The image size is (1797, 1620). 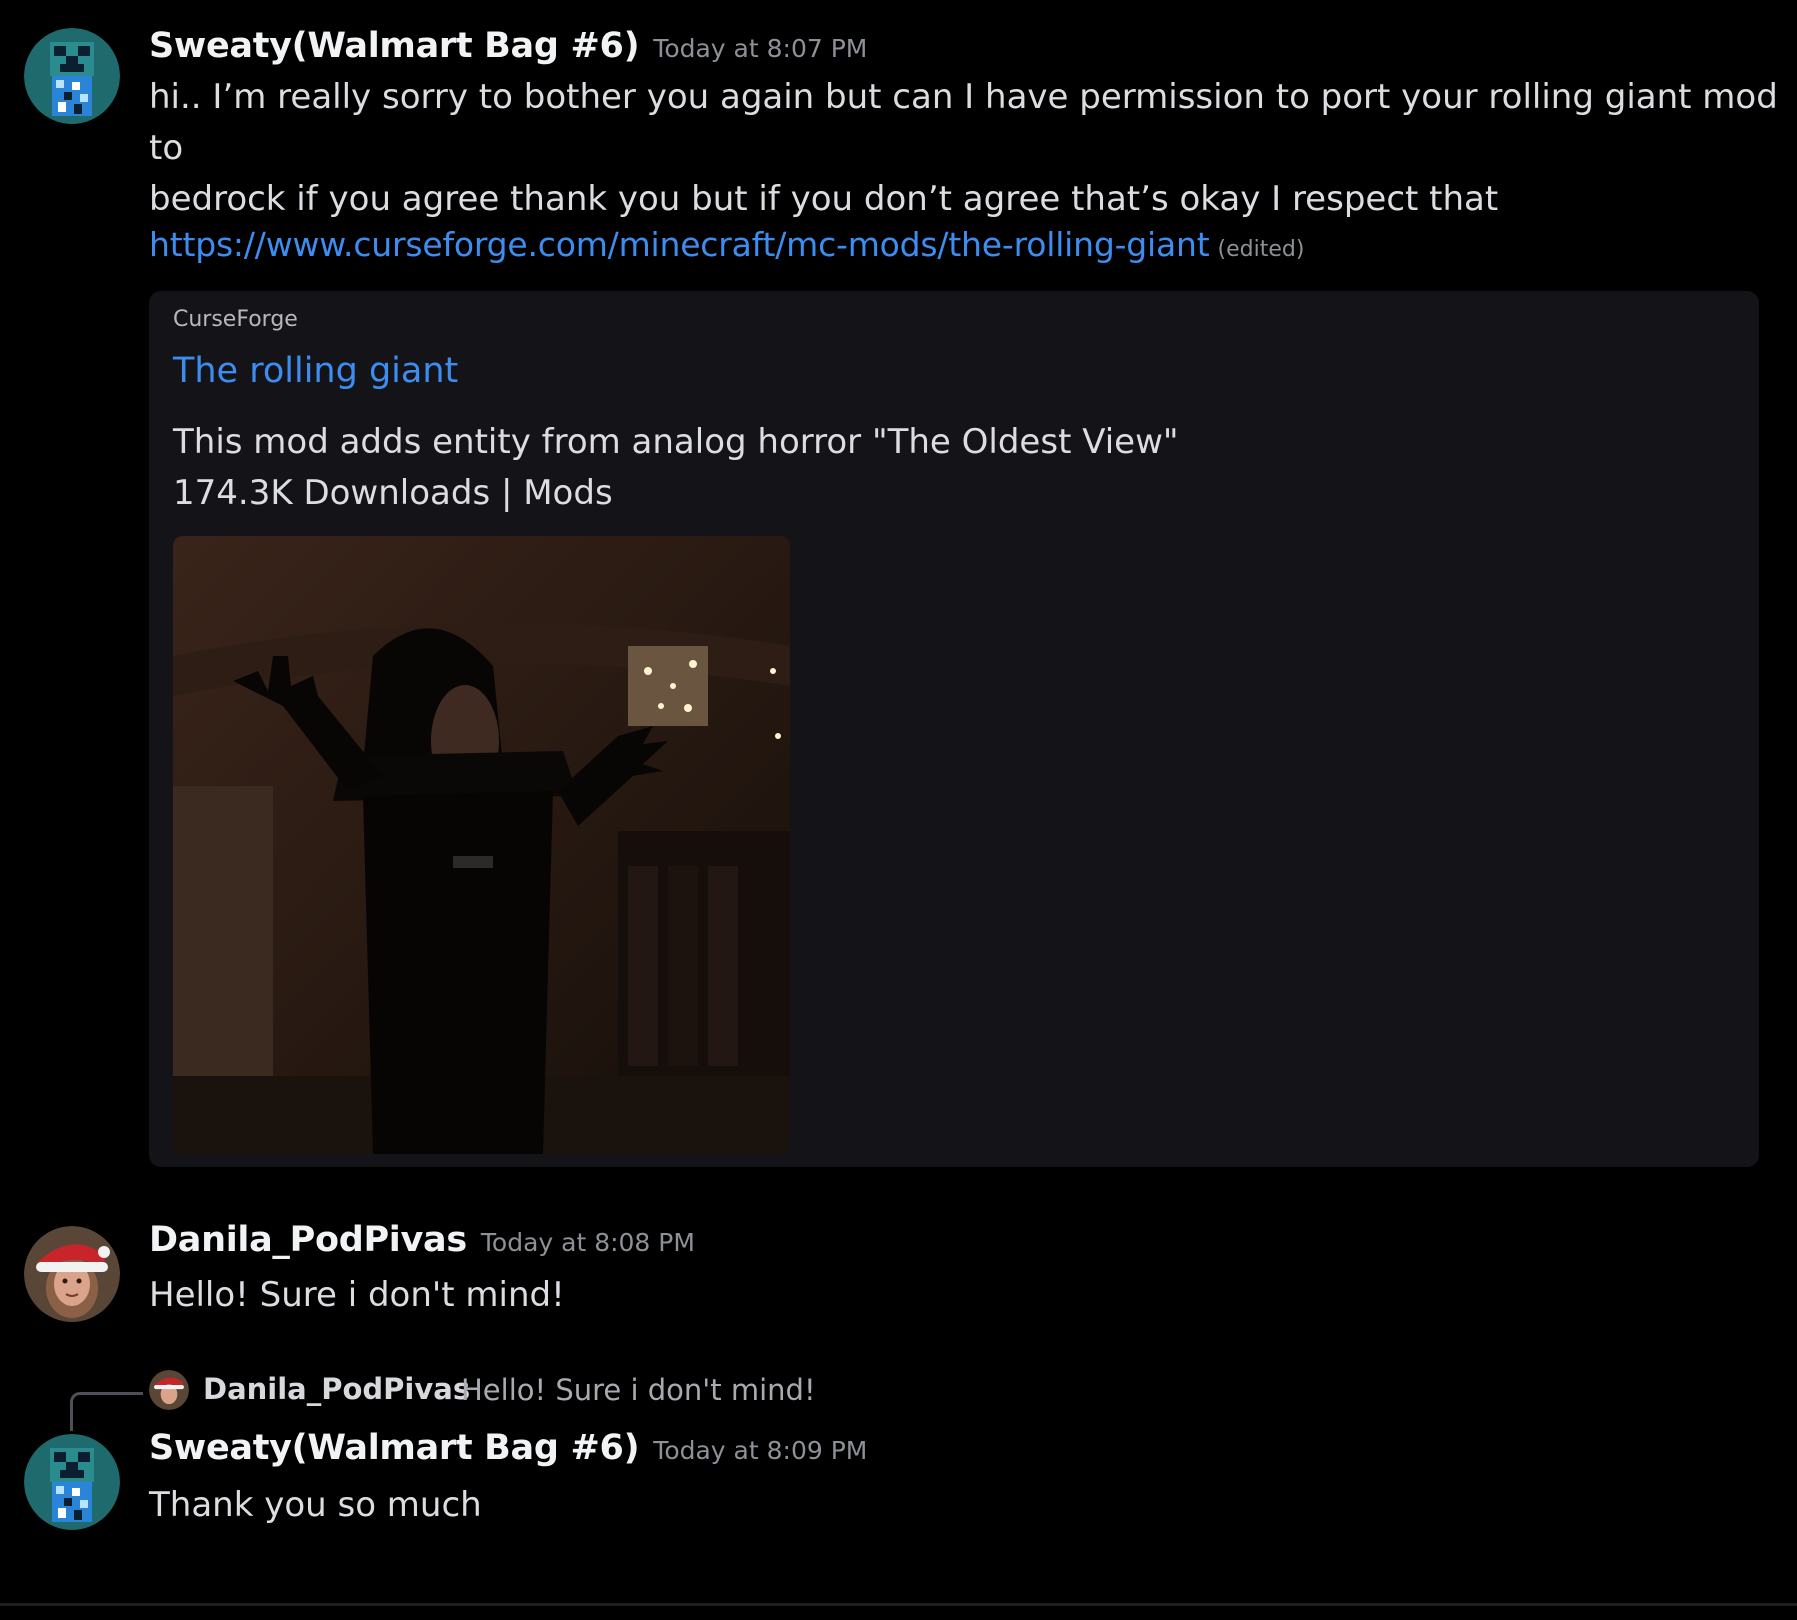 What do you see at coordinates (481, 845) in the screenshot?
I see `embed-image` at bounding box center [481, 845].